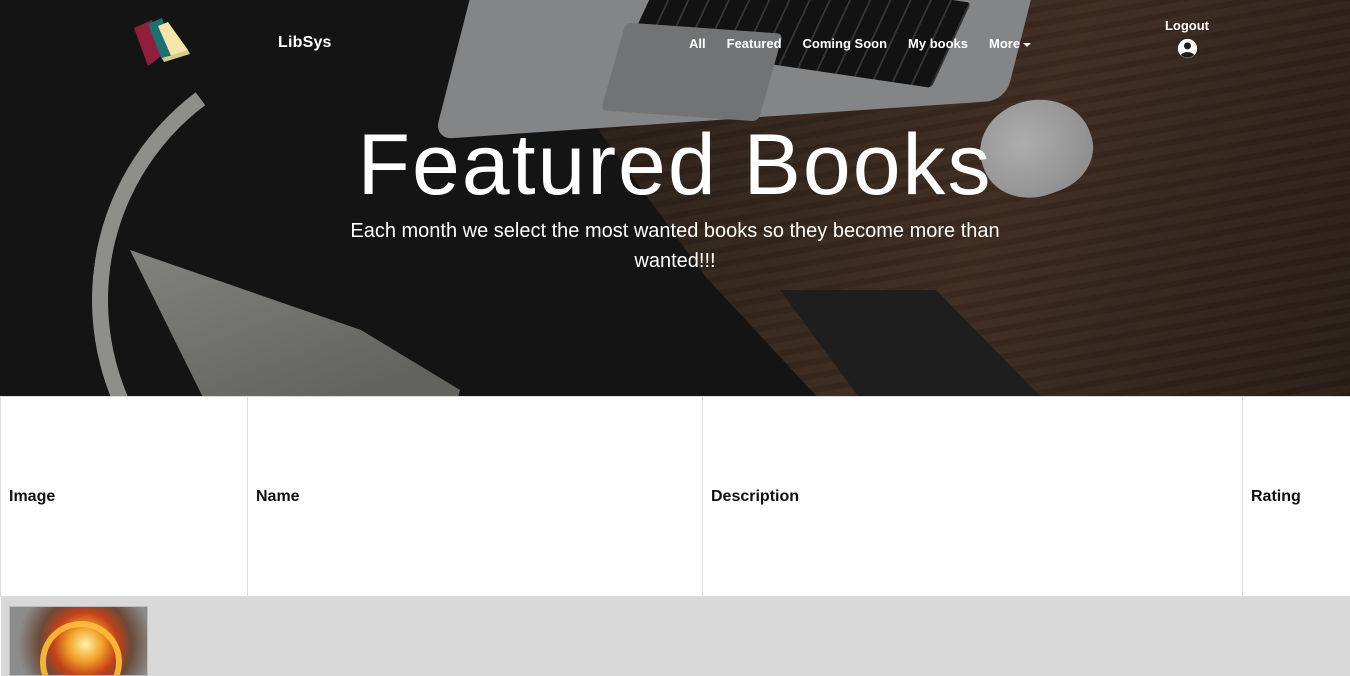 This screenshot has height=676, width=1350. Describe the element at coordinates (697, 43) in the screenshot. I see `nav-link-all: All` at that location.